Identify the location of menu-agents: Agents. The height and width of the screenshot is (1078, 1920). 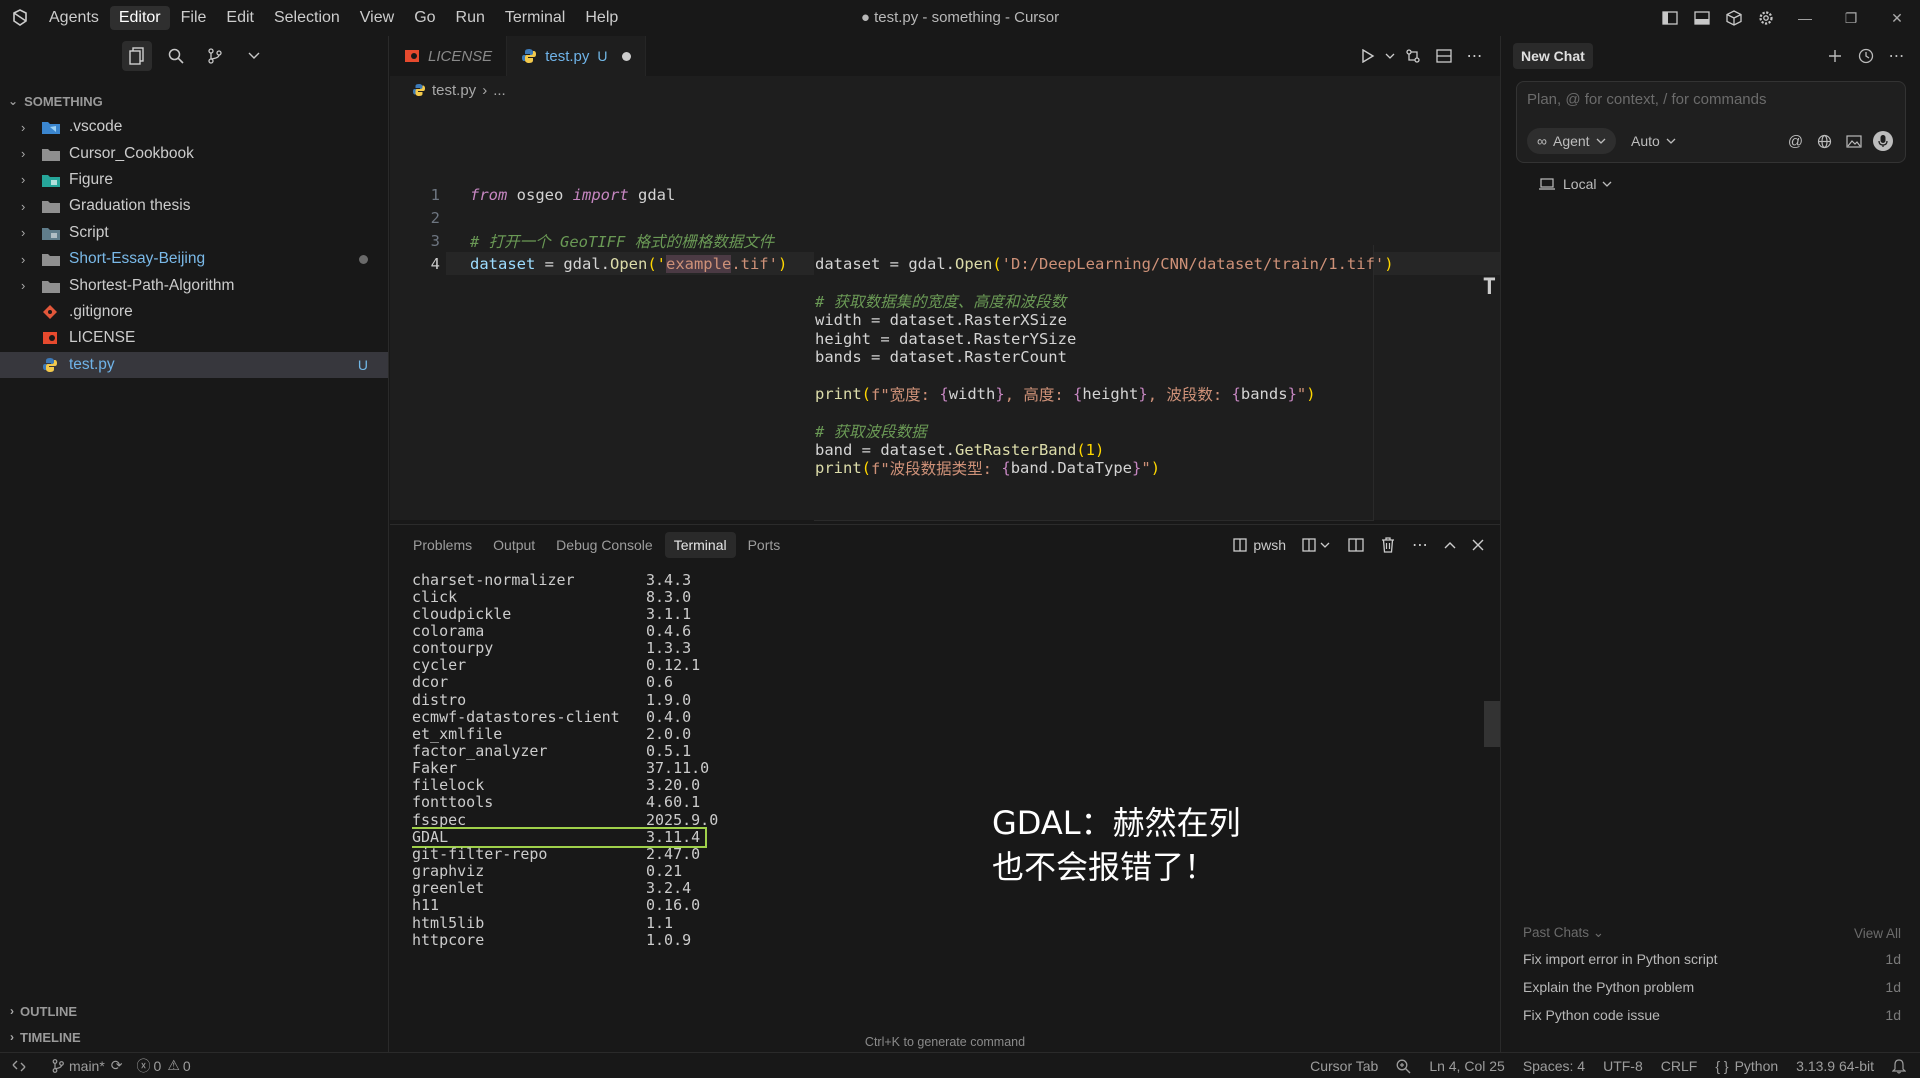
(74, 18).